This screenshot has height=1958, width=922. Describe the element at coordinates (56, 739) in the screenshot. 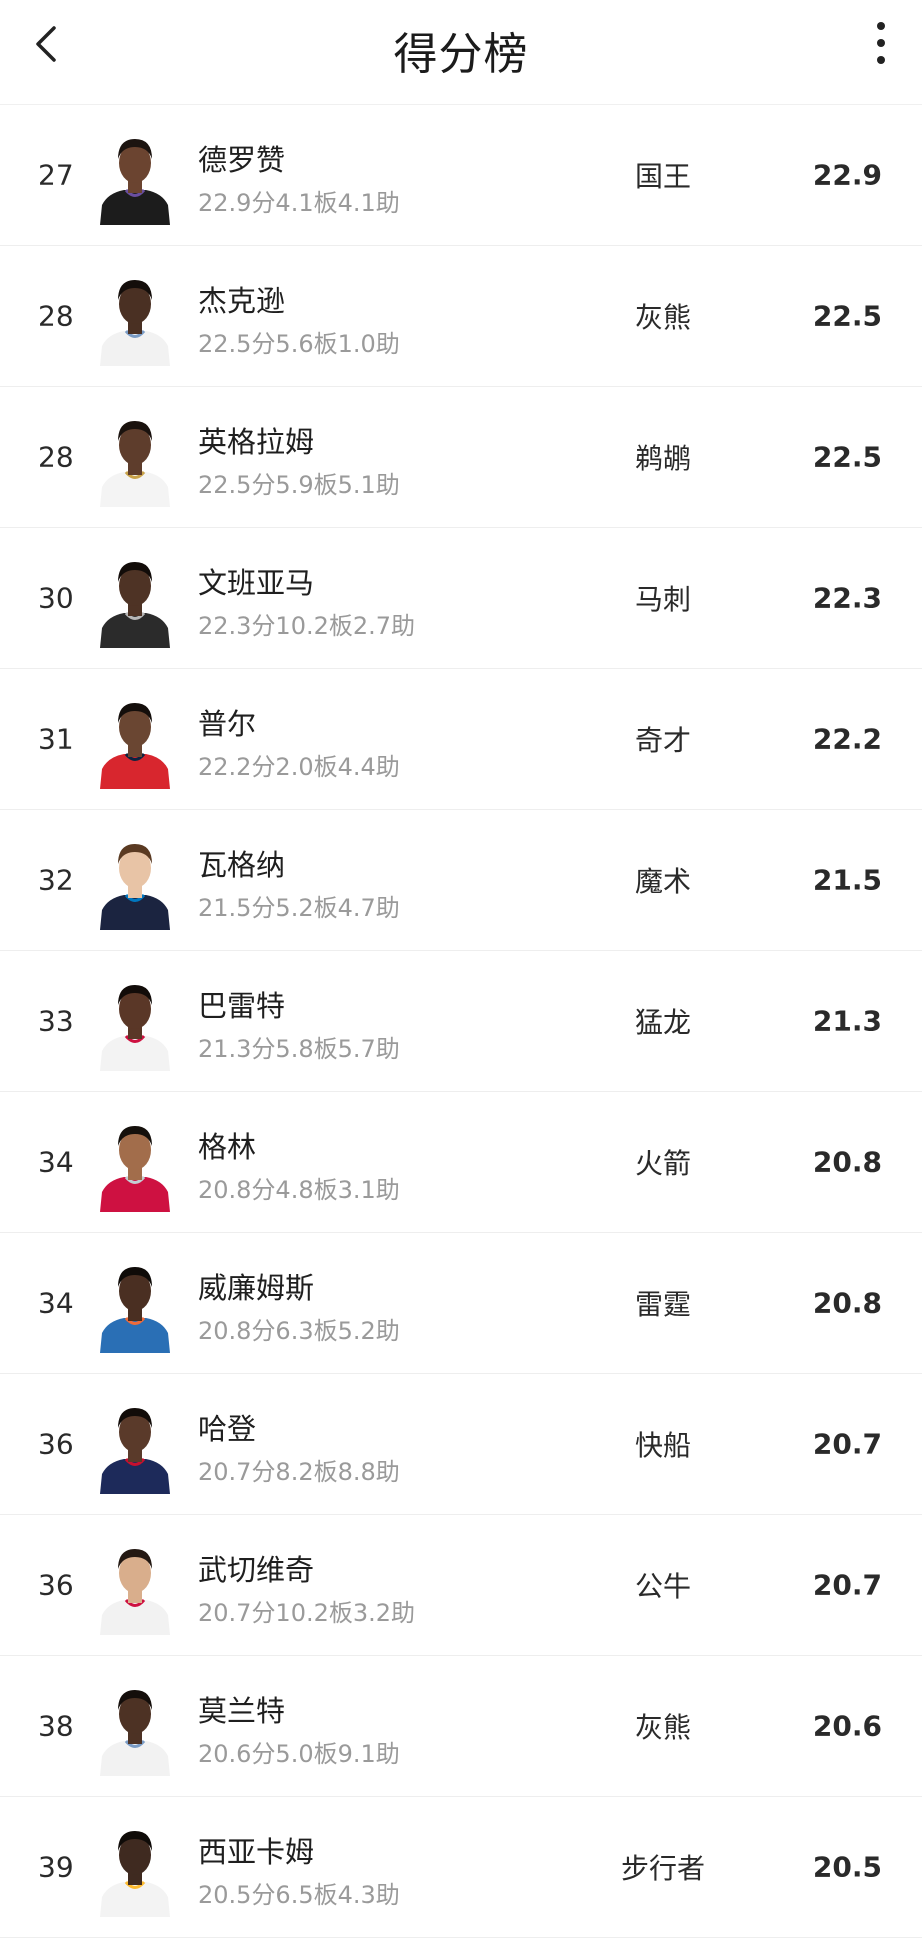

I see `rank-number: 31` at that location.